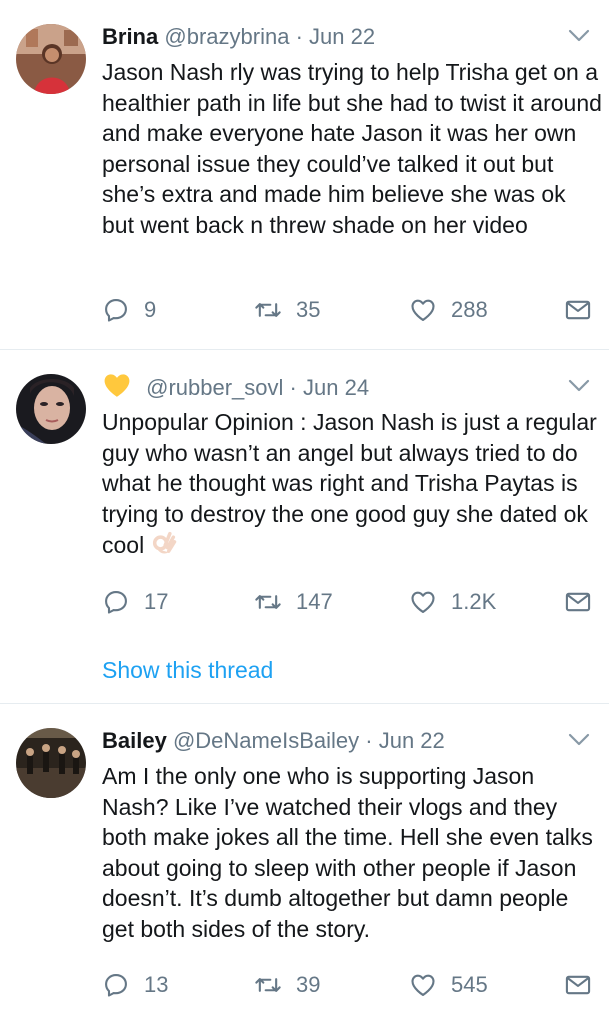  I want to click on user-handle: @brazybrina, so click(226, 36).